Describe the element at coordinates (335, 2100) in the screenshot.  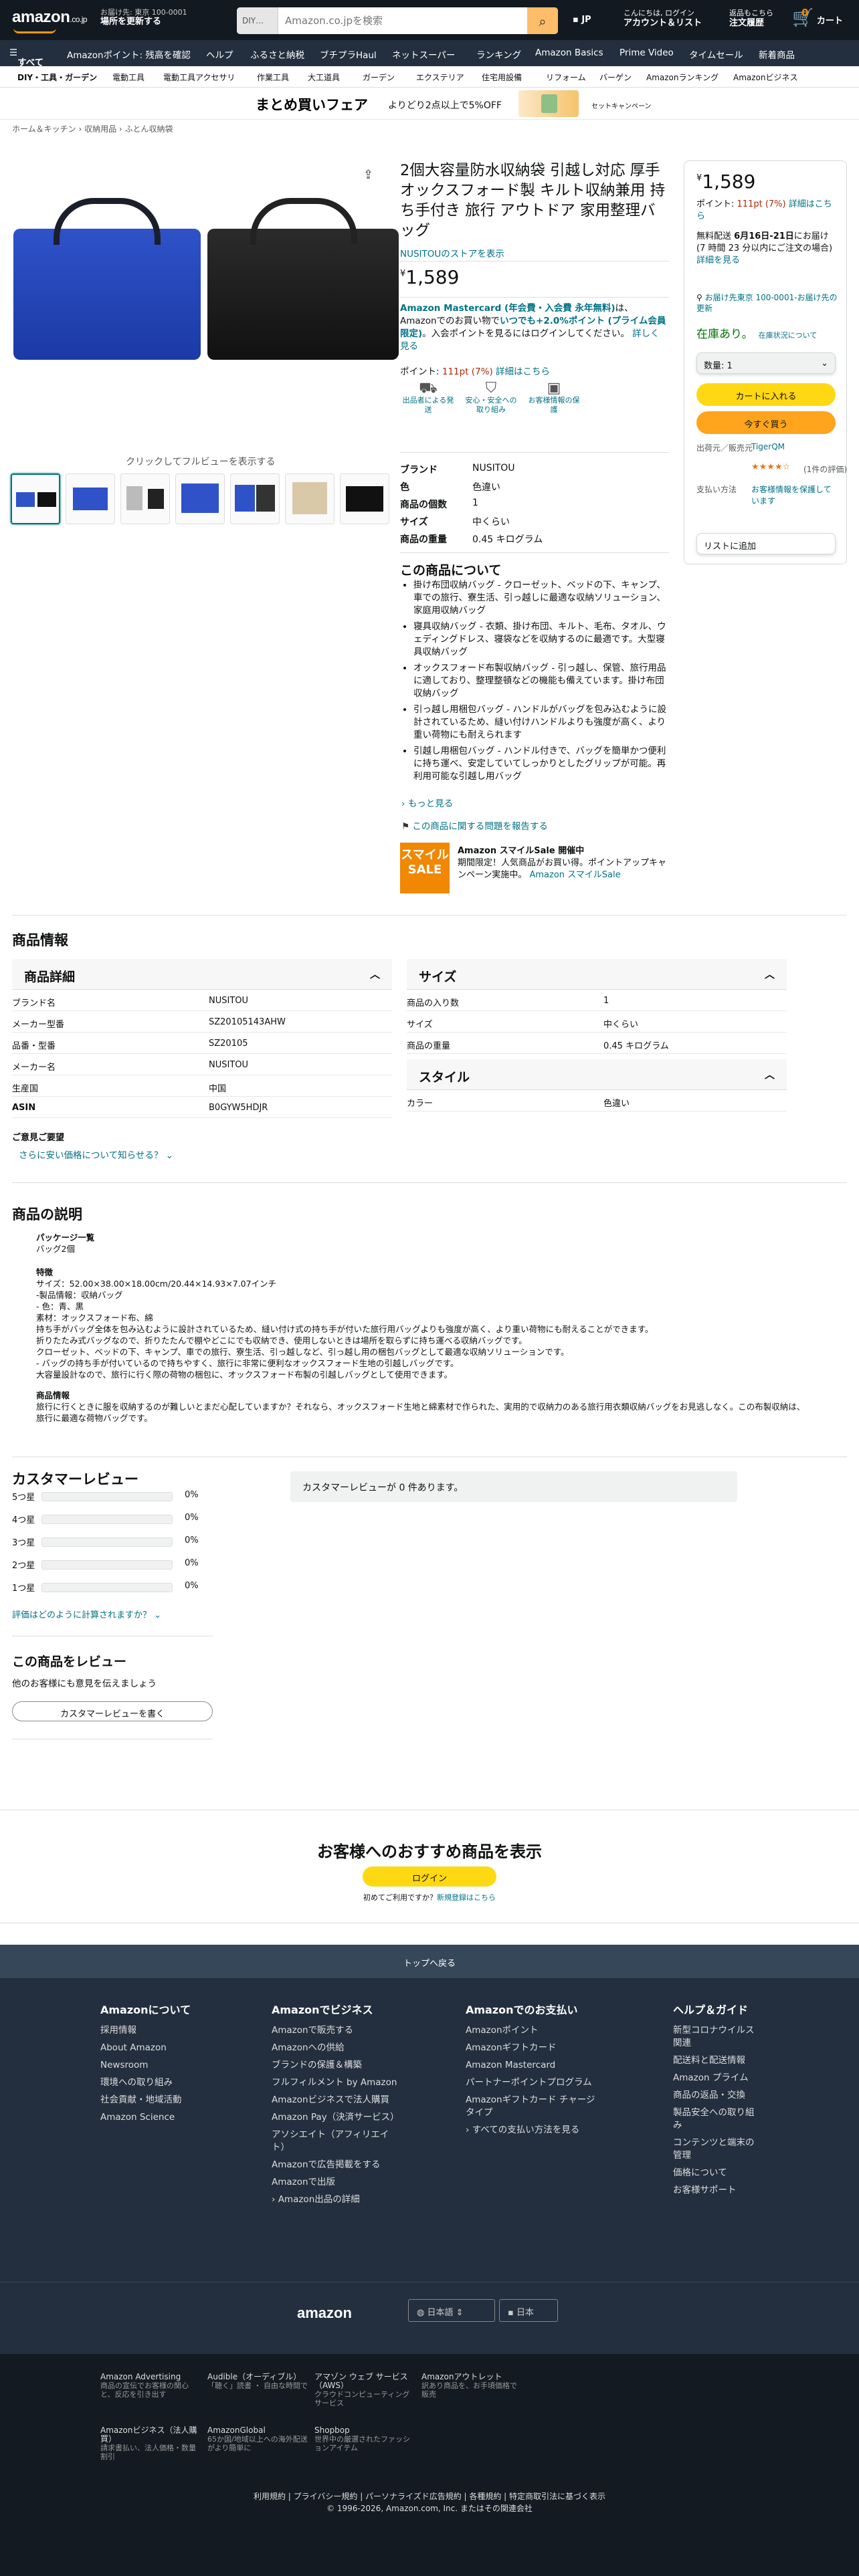
I see `footer-link: Amazonビジネスで法人購買` at that location.